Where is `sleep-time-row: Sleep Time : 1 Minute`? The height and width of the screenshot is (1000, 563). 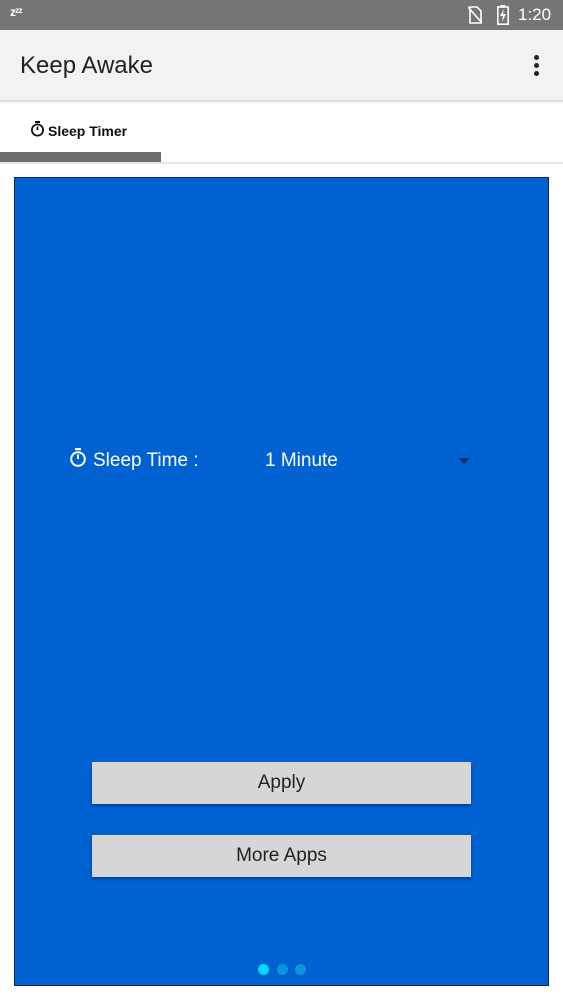
sleep-time-row: Sleep Time : 1 Minute is located at coordinates (274, 463).